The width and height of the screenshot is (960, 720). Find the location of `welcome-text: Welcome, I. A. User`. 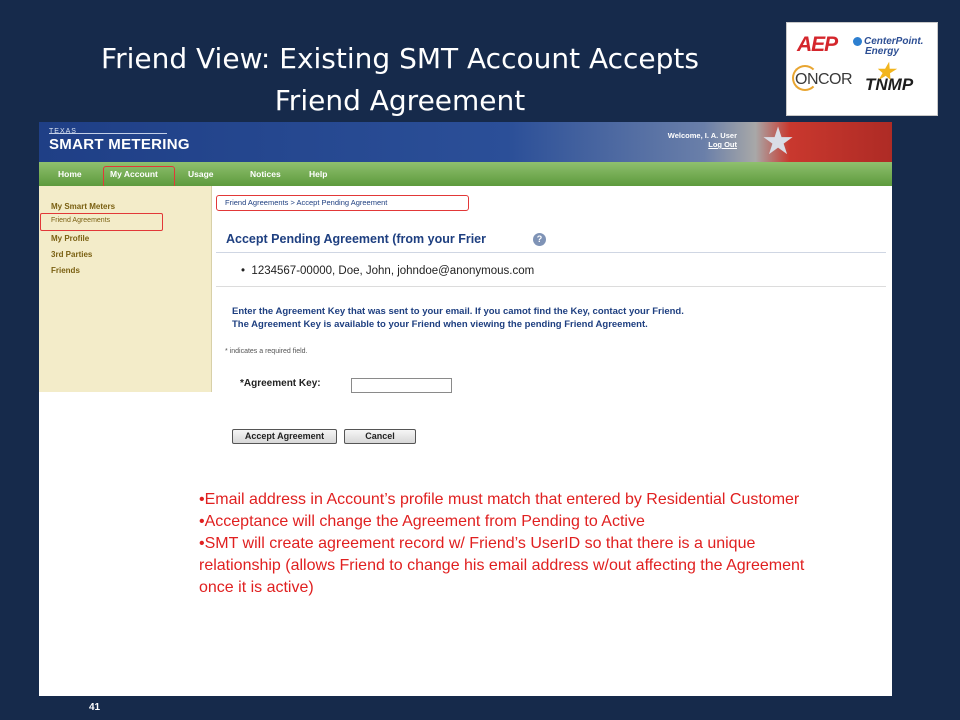

welcome-text: Welcome, I. A. User is located at coordinates (702, 135).